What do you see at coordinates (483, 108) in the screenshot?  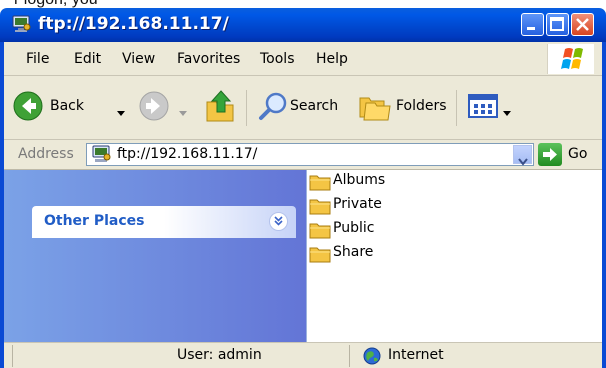 I see `views-icon` at bounding box center [483, 108].